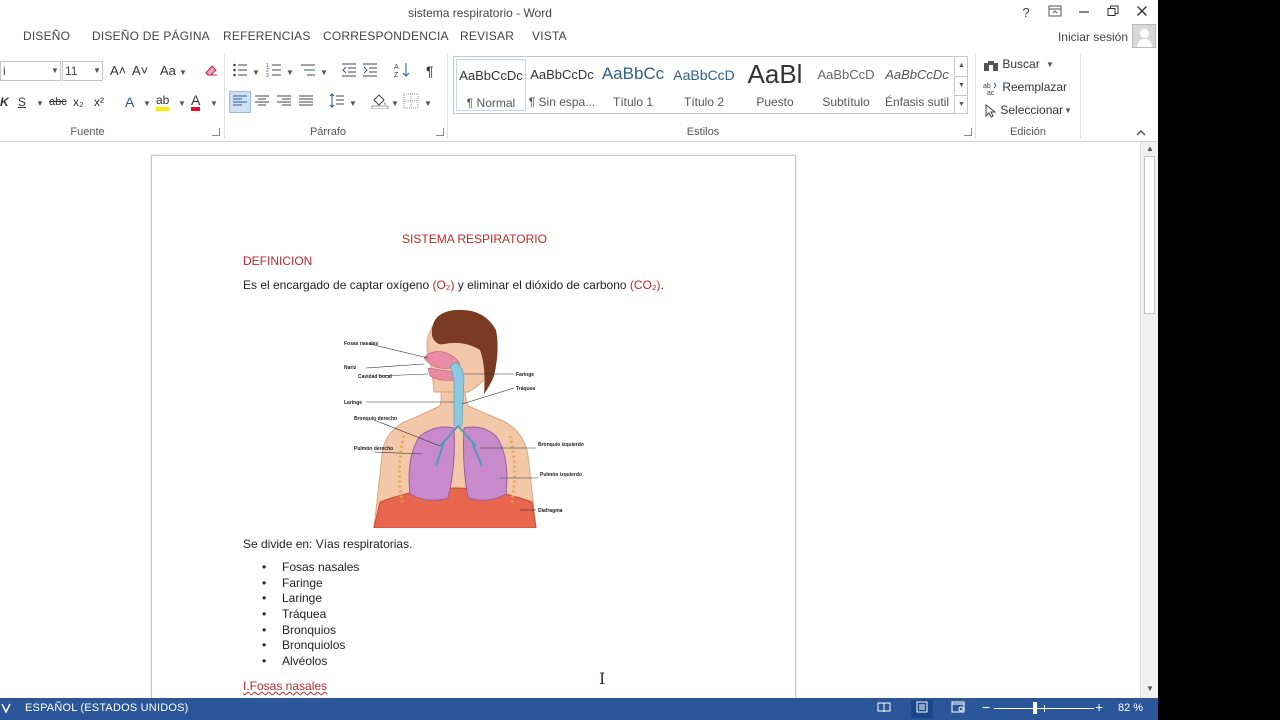 The image size is (1280, 720). Describe the element at coordinates (961, 66) in the screenshot. I see `gallery-scroll-up: ▲` at that location.